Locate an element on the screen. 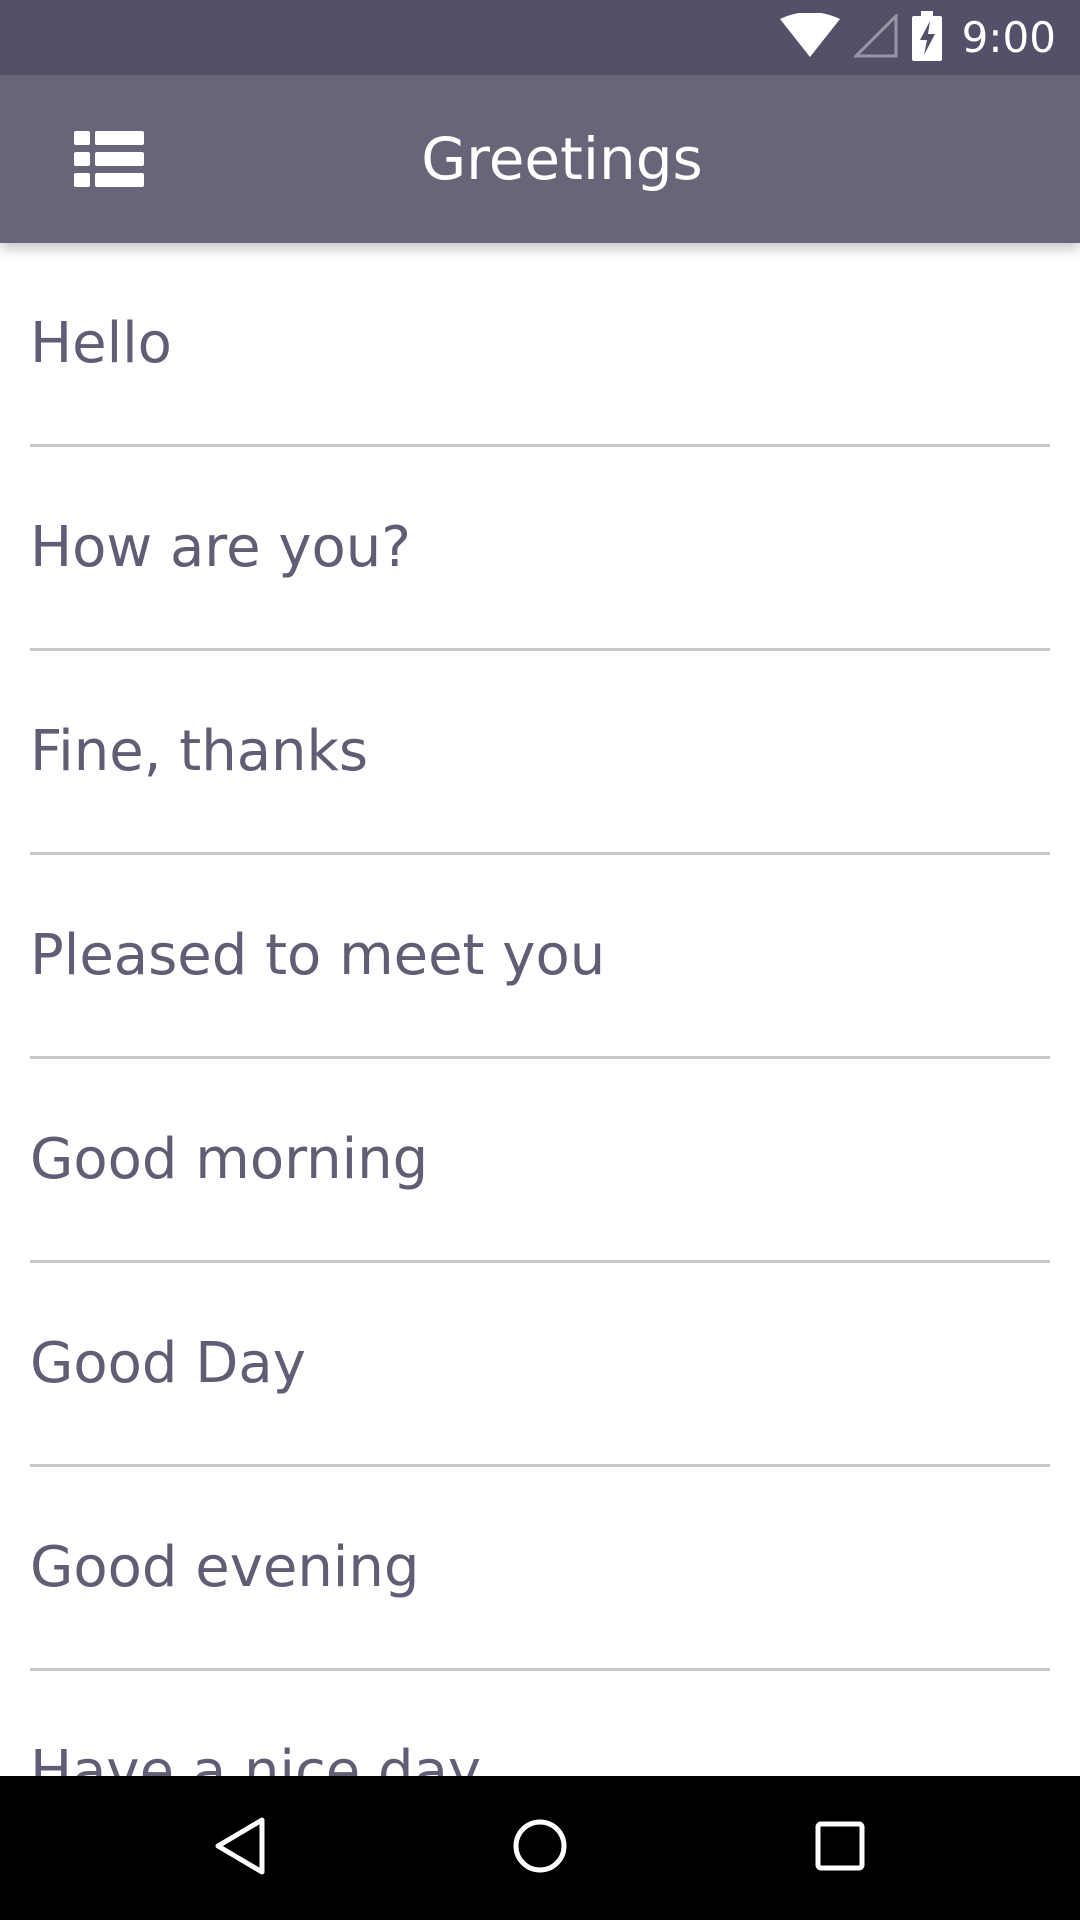 The height and width of the screenshot is (1920, 1080). list-item-label: Have a nice day is located at coordinates (256, 1757).